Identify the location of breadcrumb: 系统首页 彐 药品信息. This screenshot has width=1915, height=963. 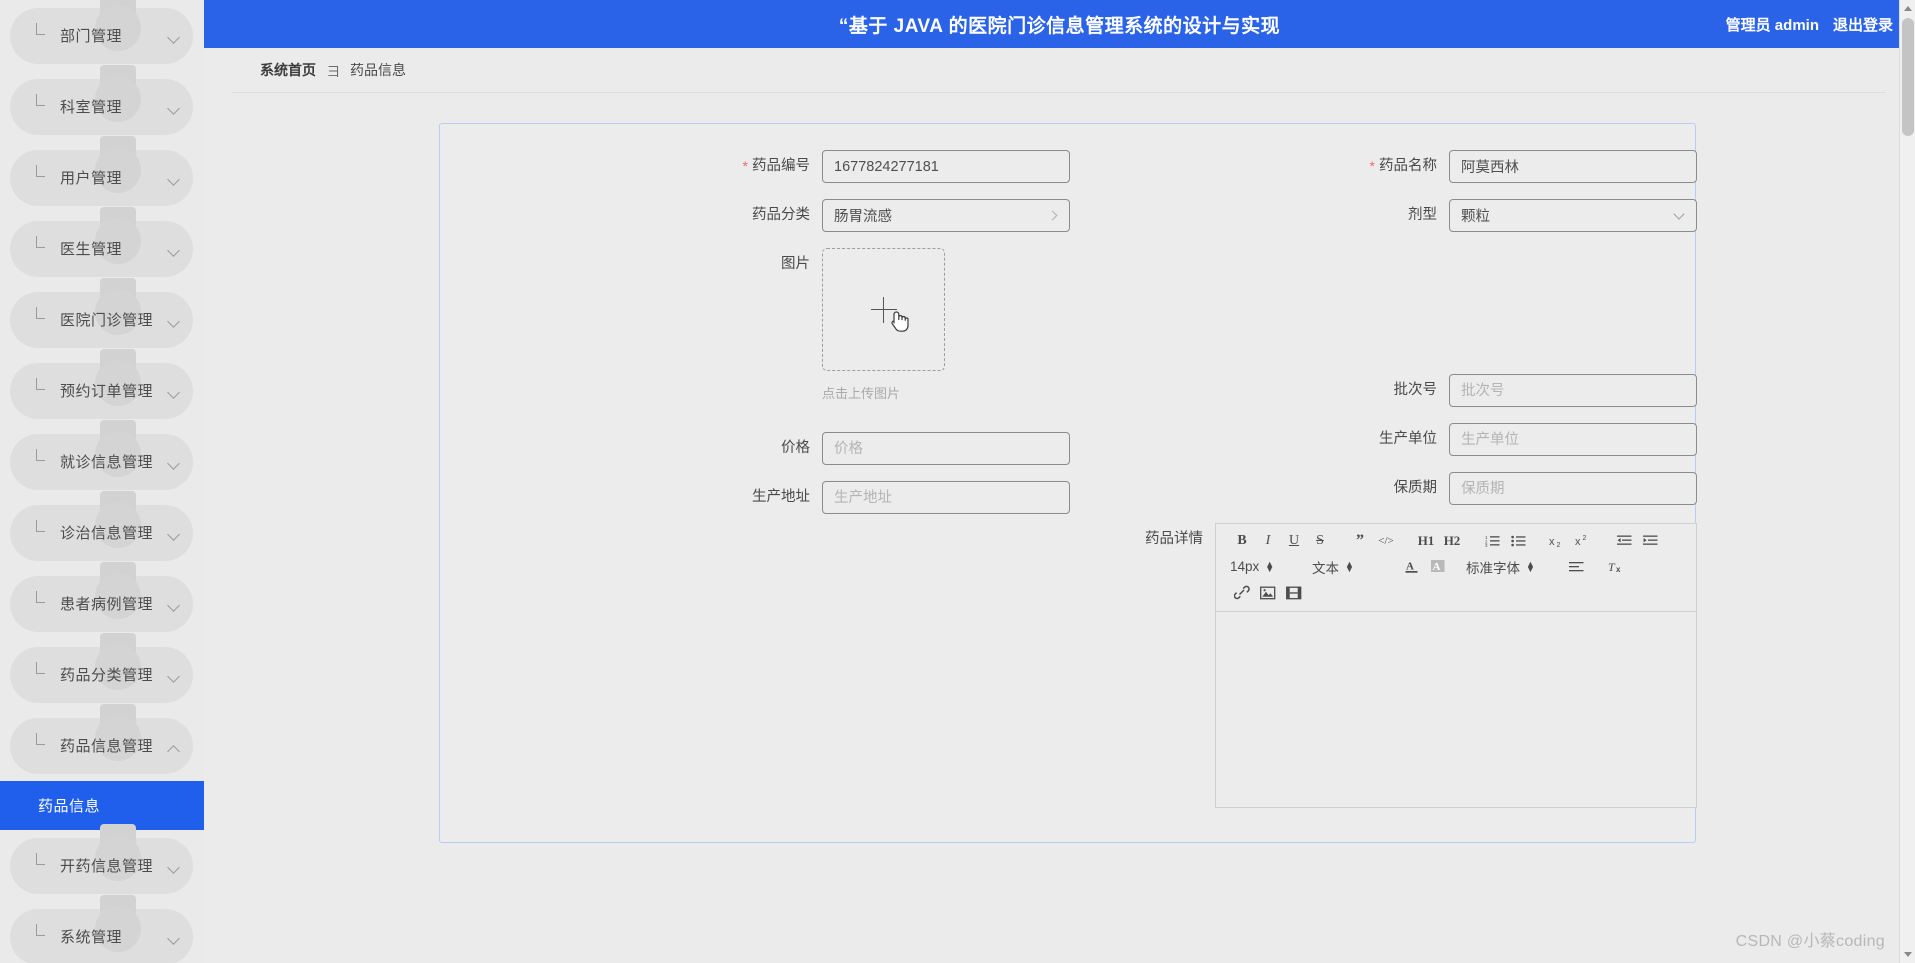
(1059, 70).